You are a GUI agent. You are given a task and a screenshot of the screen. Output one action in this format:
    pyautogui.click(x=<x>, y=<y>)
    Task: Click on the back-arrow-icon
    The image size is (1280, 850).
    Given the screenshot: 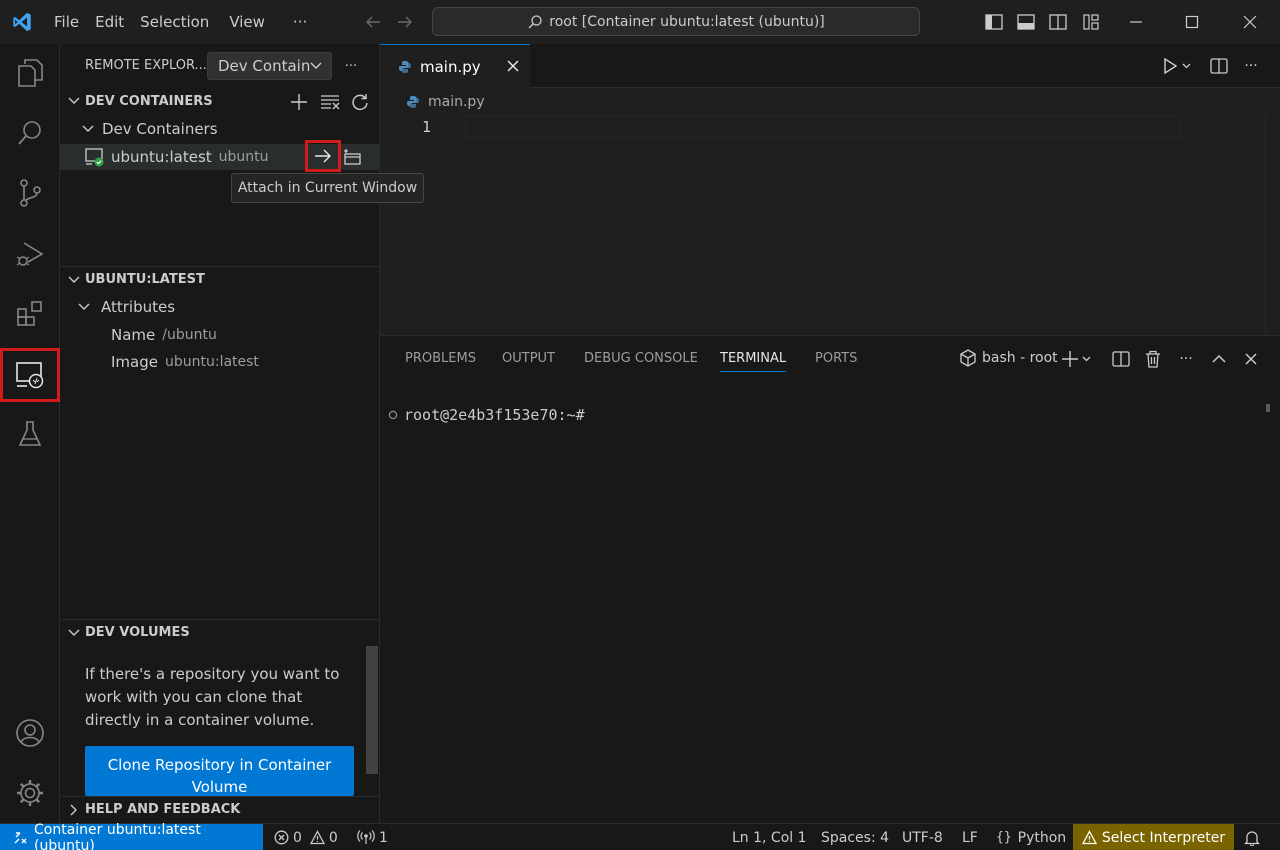 What is the action you would take?
    pyautogui.click(x=373, y=22)
    